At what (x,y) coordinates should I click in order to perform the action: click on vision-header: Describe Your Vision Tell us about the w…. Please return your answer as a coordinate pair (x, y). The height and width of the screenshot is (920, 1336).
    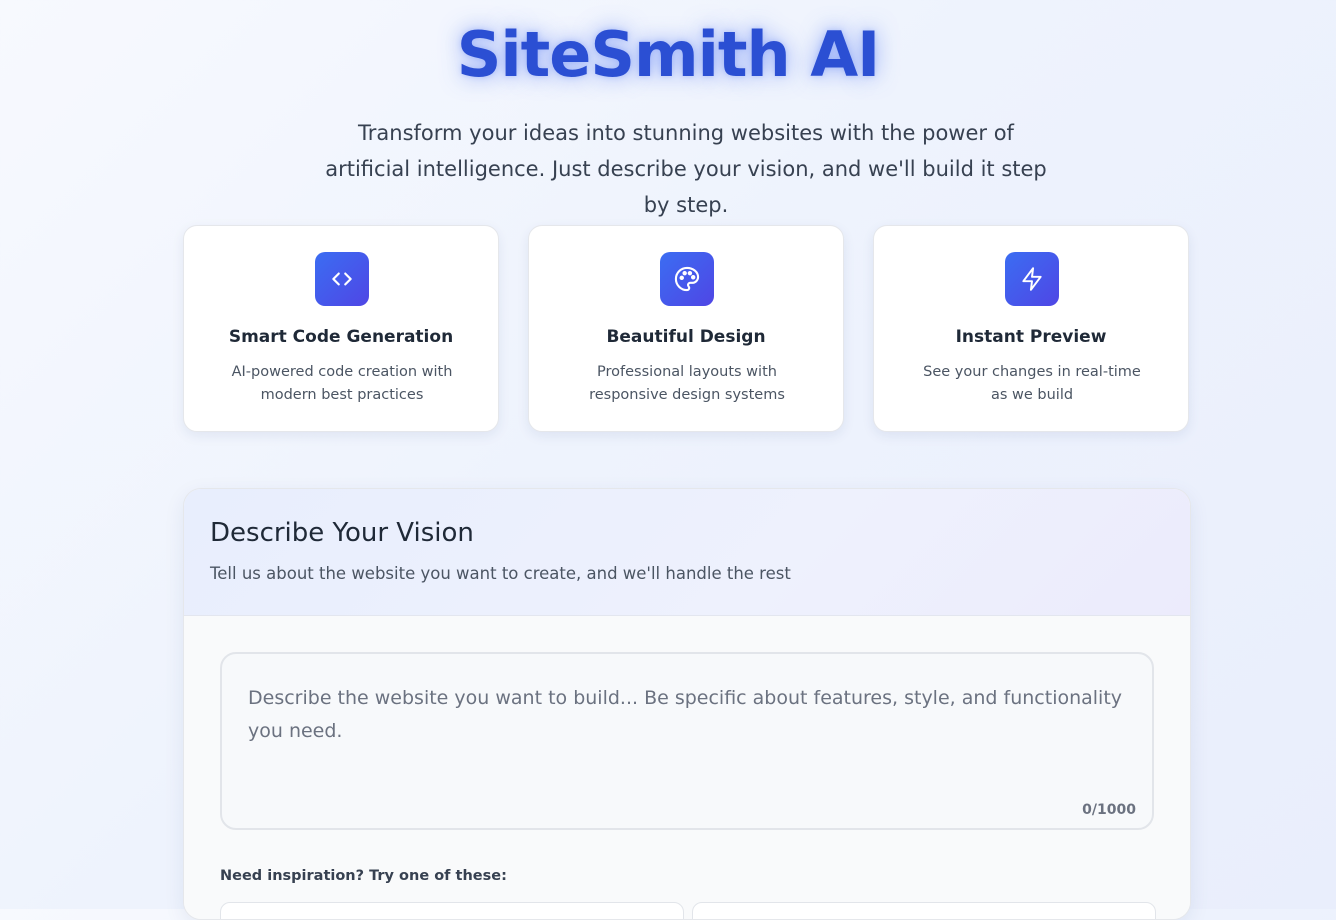
    Looking at the image, I should click on (687, 552).